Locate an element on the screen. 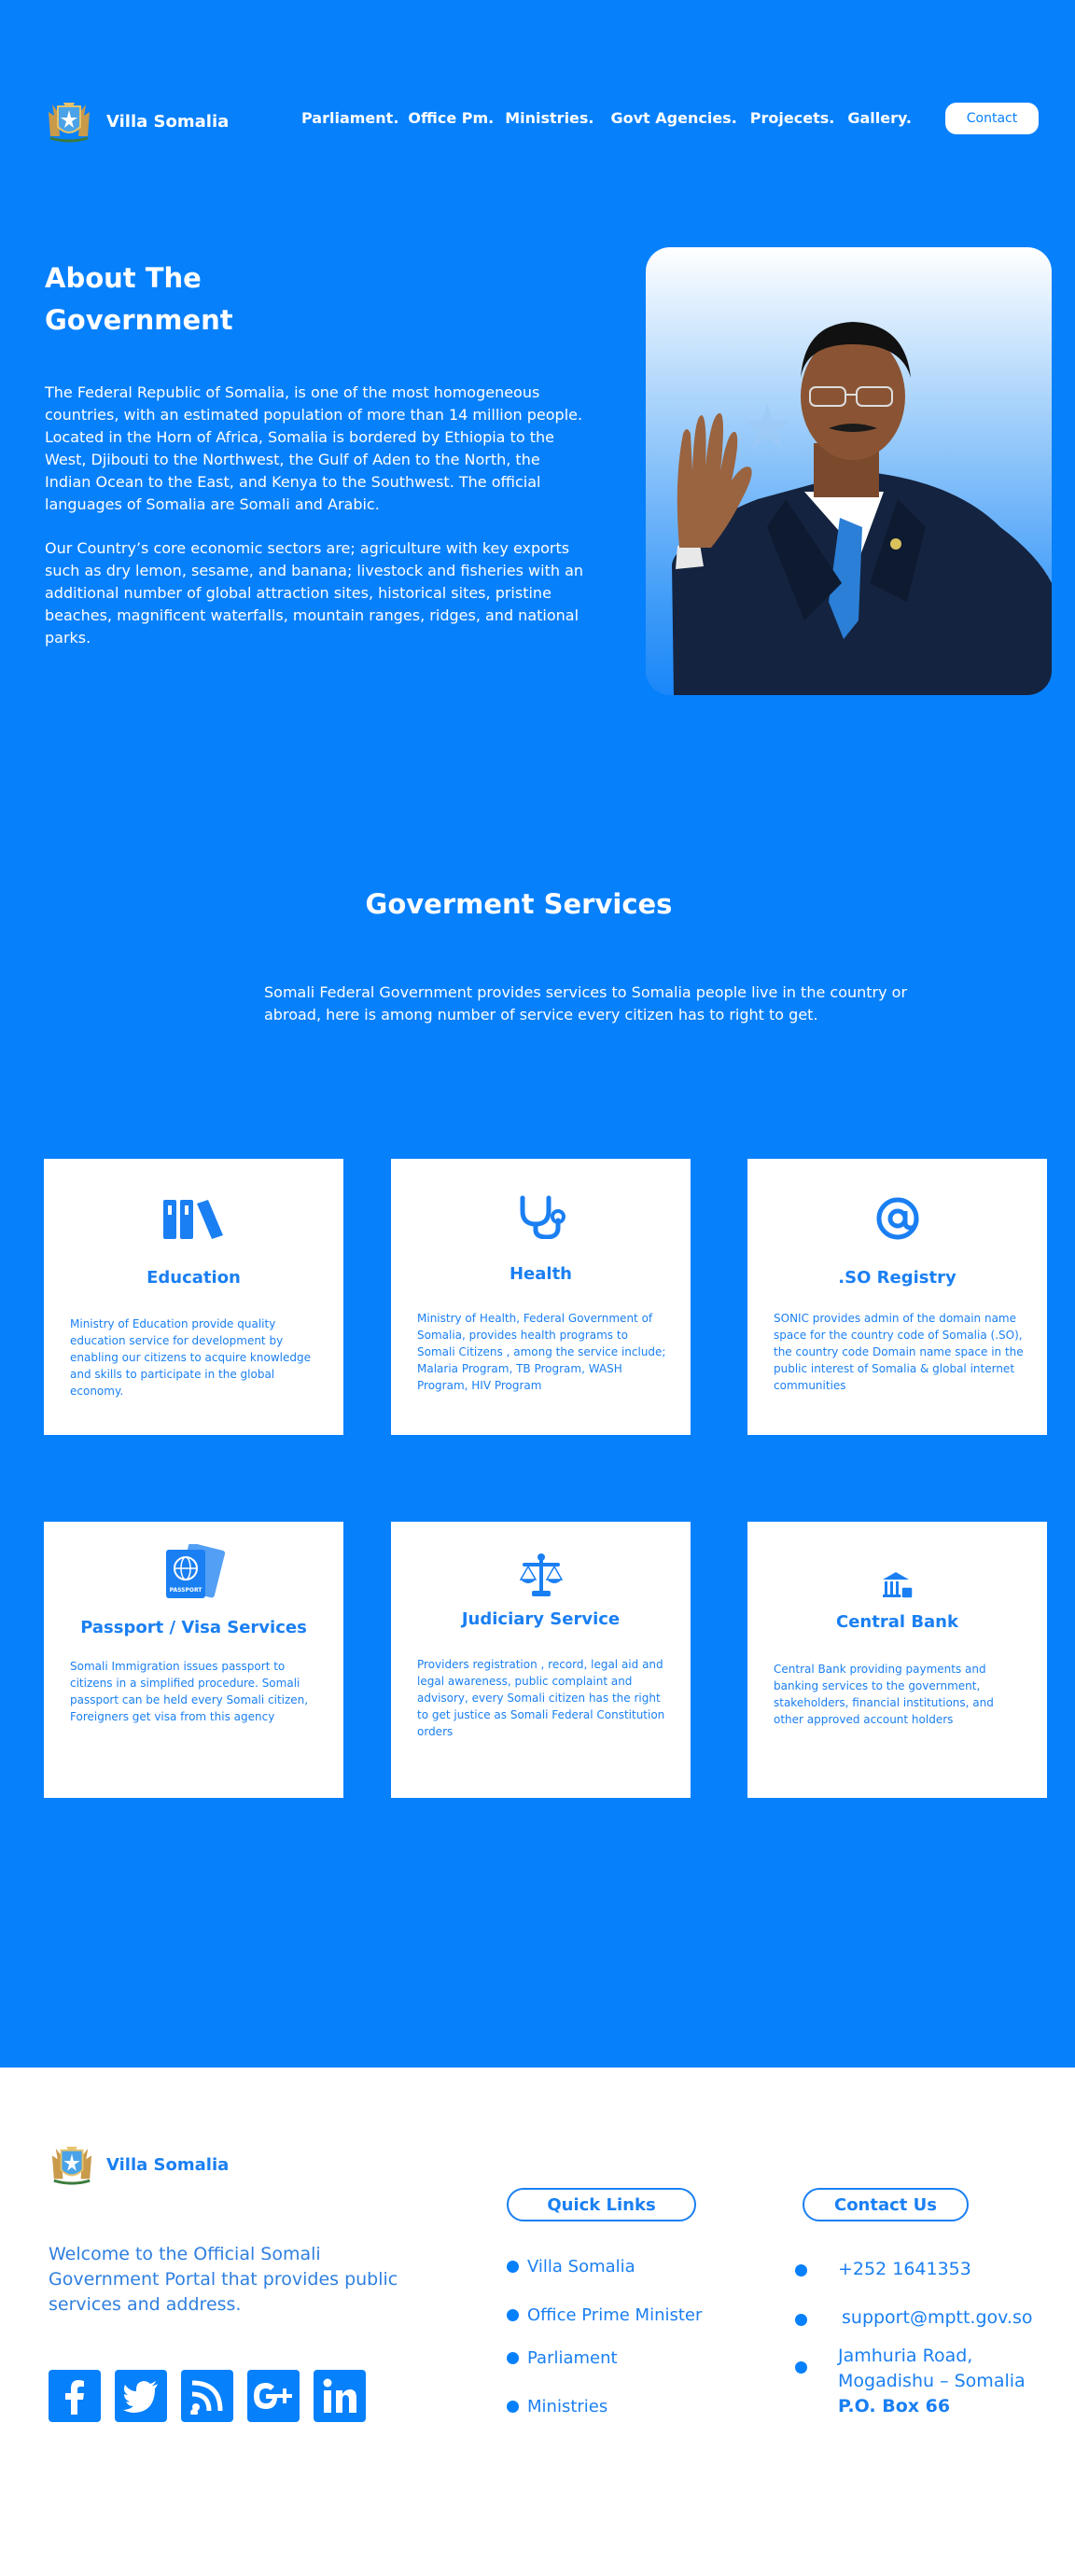 This screenshot has width=1075, height=2576. quick-link-ministries: Ministries is located at coordinates (557, 2406).